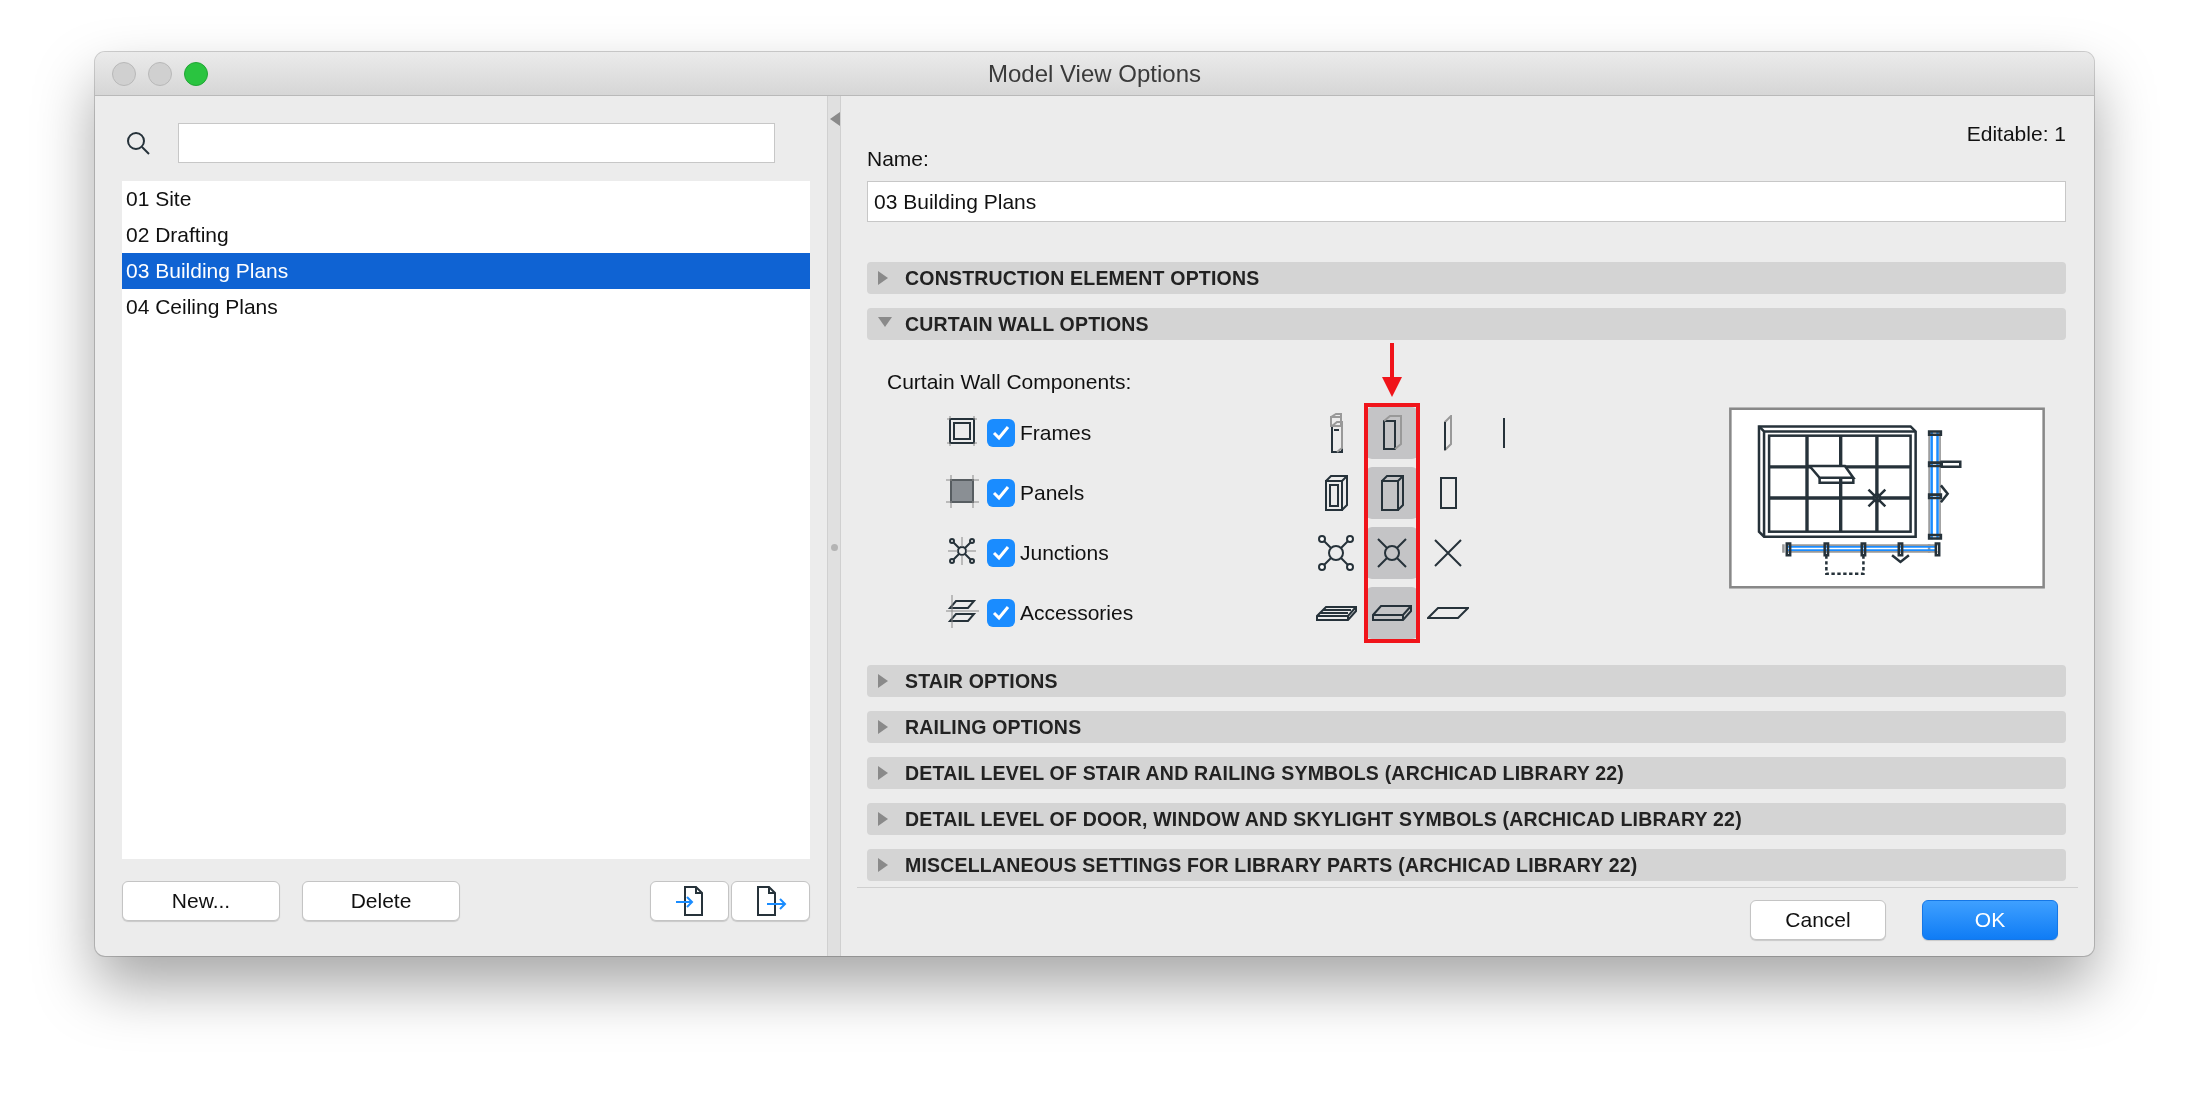 Image resolution: width=2189 pixels, height=1103 pixels. I want to click on file-import-icon, so click(689, 901).